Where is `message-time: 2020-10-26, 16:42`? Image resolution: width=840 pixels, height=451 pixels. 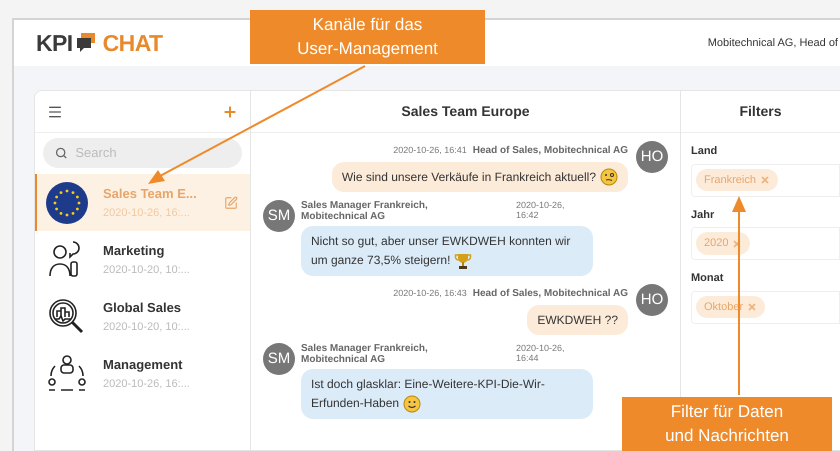 message-time: 2020-10-26, 16:42 is located at coordinates (541, 210).